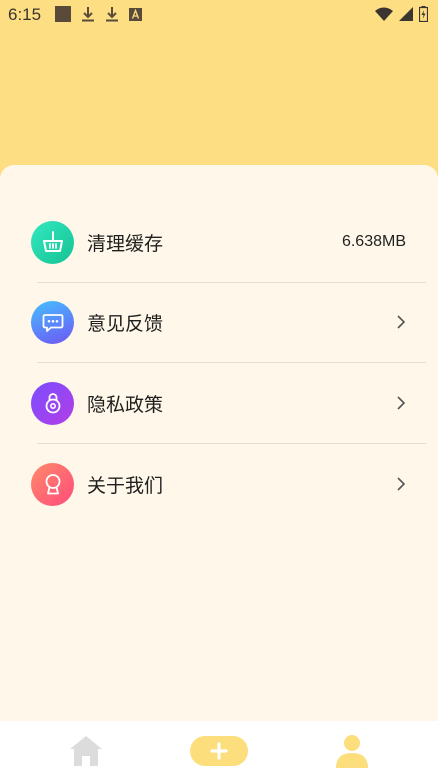  Describe the element at coordinates (219, 15) in the screenshot. I see `status-bar: 6:15` at that location.